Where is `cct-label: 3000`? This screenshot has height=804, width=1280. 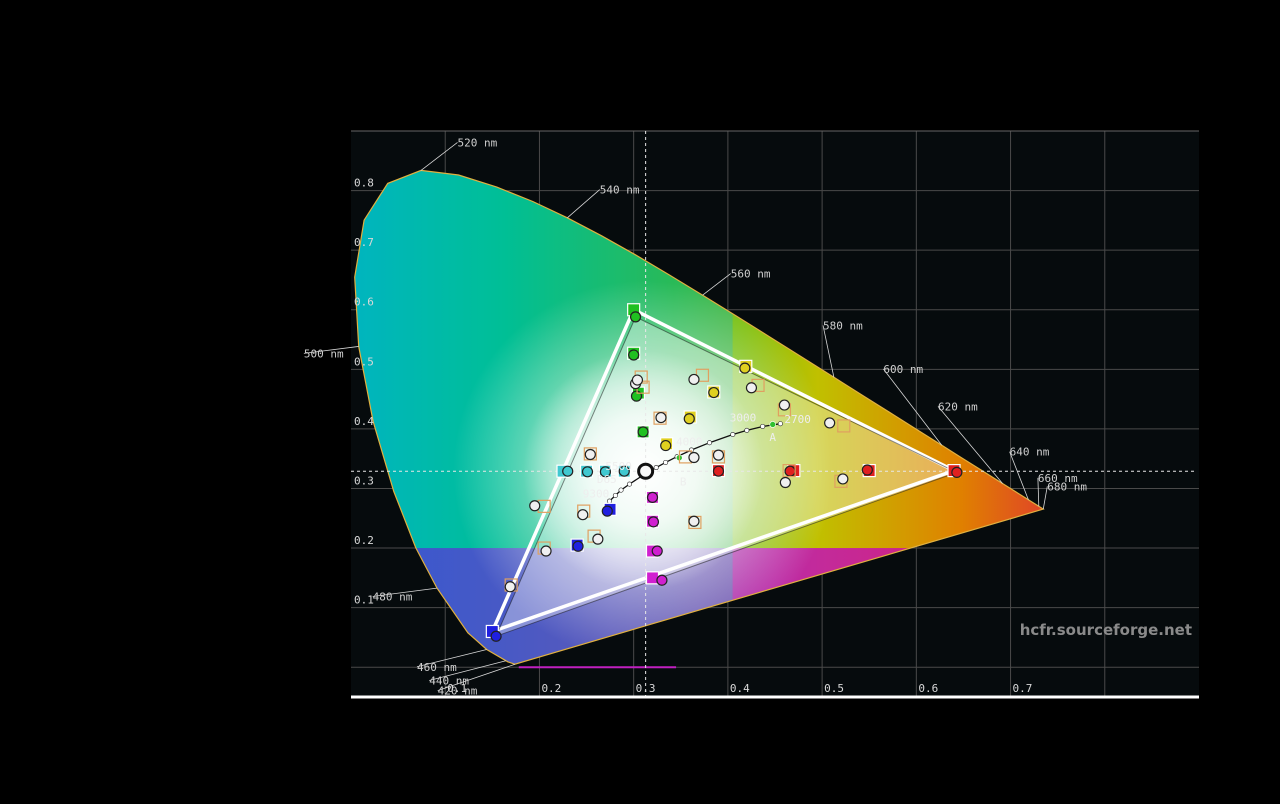
cct-label: 3000 is located at coordinates (743, 418).